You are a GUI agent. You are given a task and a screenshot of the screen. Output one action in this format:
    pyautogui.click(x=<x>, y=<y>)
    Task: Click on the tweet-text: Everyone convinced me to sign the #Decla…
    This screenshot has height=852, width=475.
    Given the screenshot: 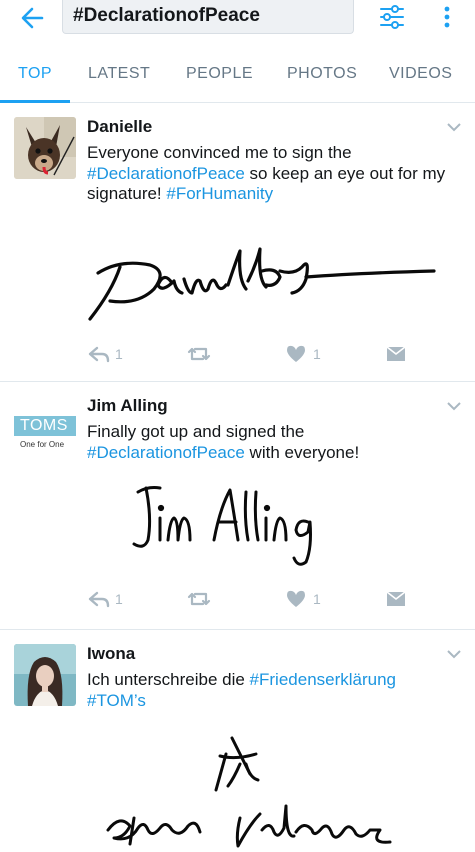 What is the action you would take?
    pyautogui.click(x=266, y=173)
    